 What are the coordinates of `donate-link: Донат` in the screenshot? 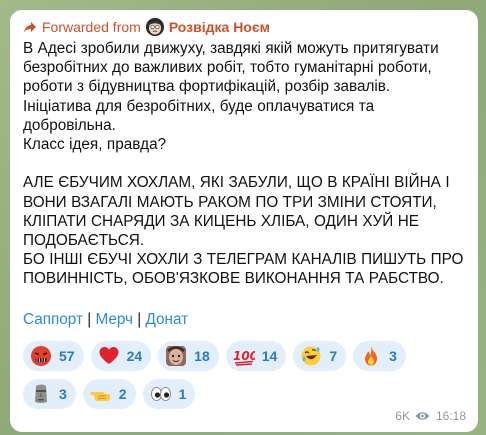 It's located at (167, 319).